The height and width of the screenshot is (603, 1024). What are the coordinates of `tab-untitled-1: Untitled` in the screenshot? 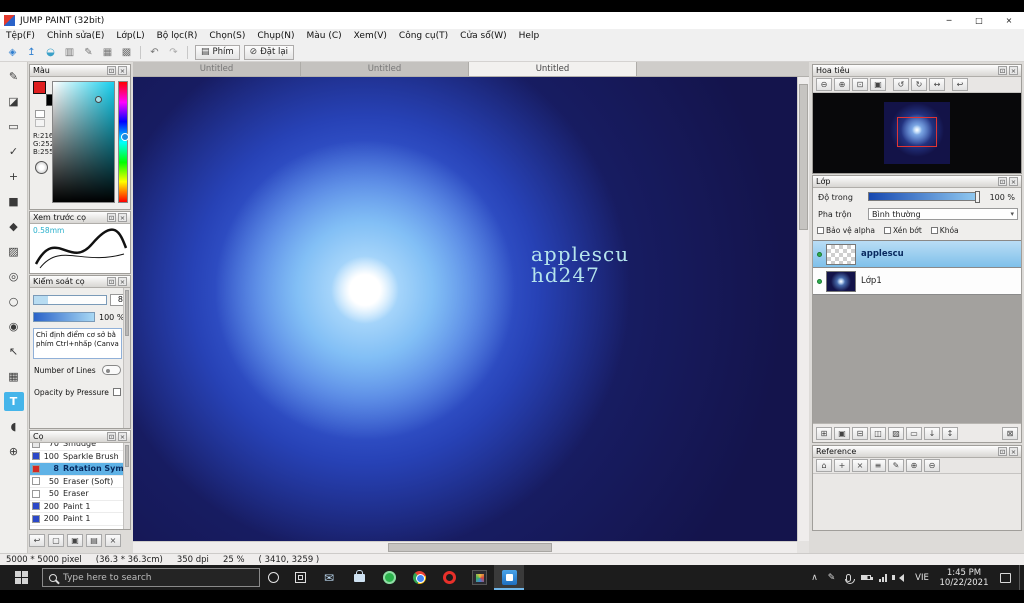 It's located at (217, 69).